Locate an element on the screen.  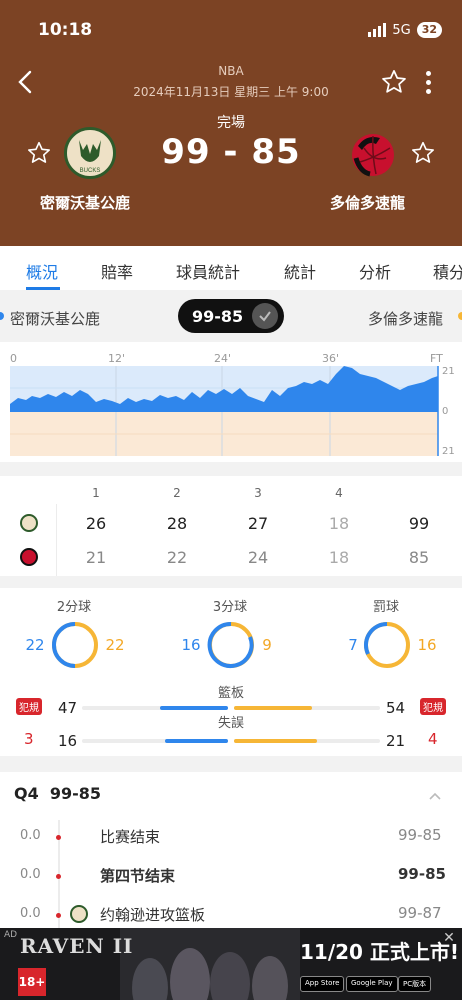
ring-ft is located at coordinates (387, 644).